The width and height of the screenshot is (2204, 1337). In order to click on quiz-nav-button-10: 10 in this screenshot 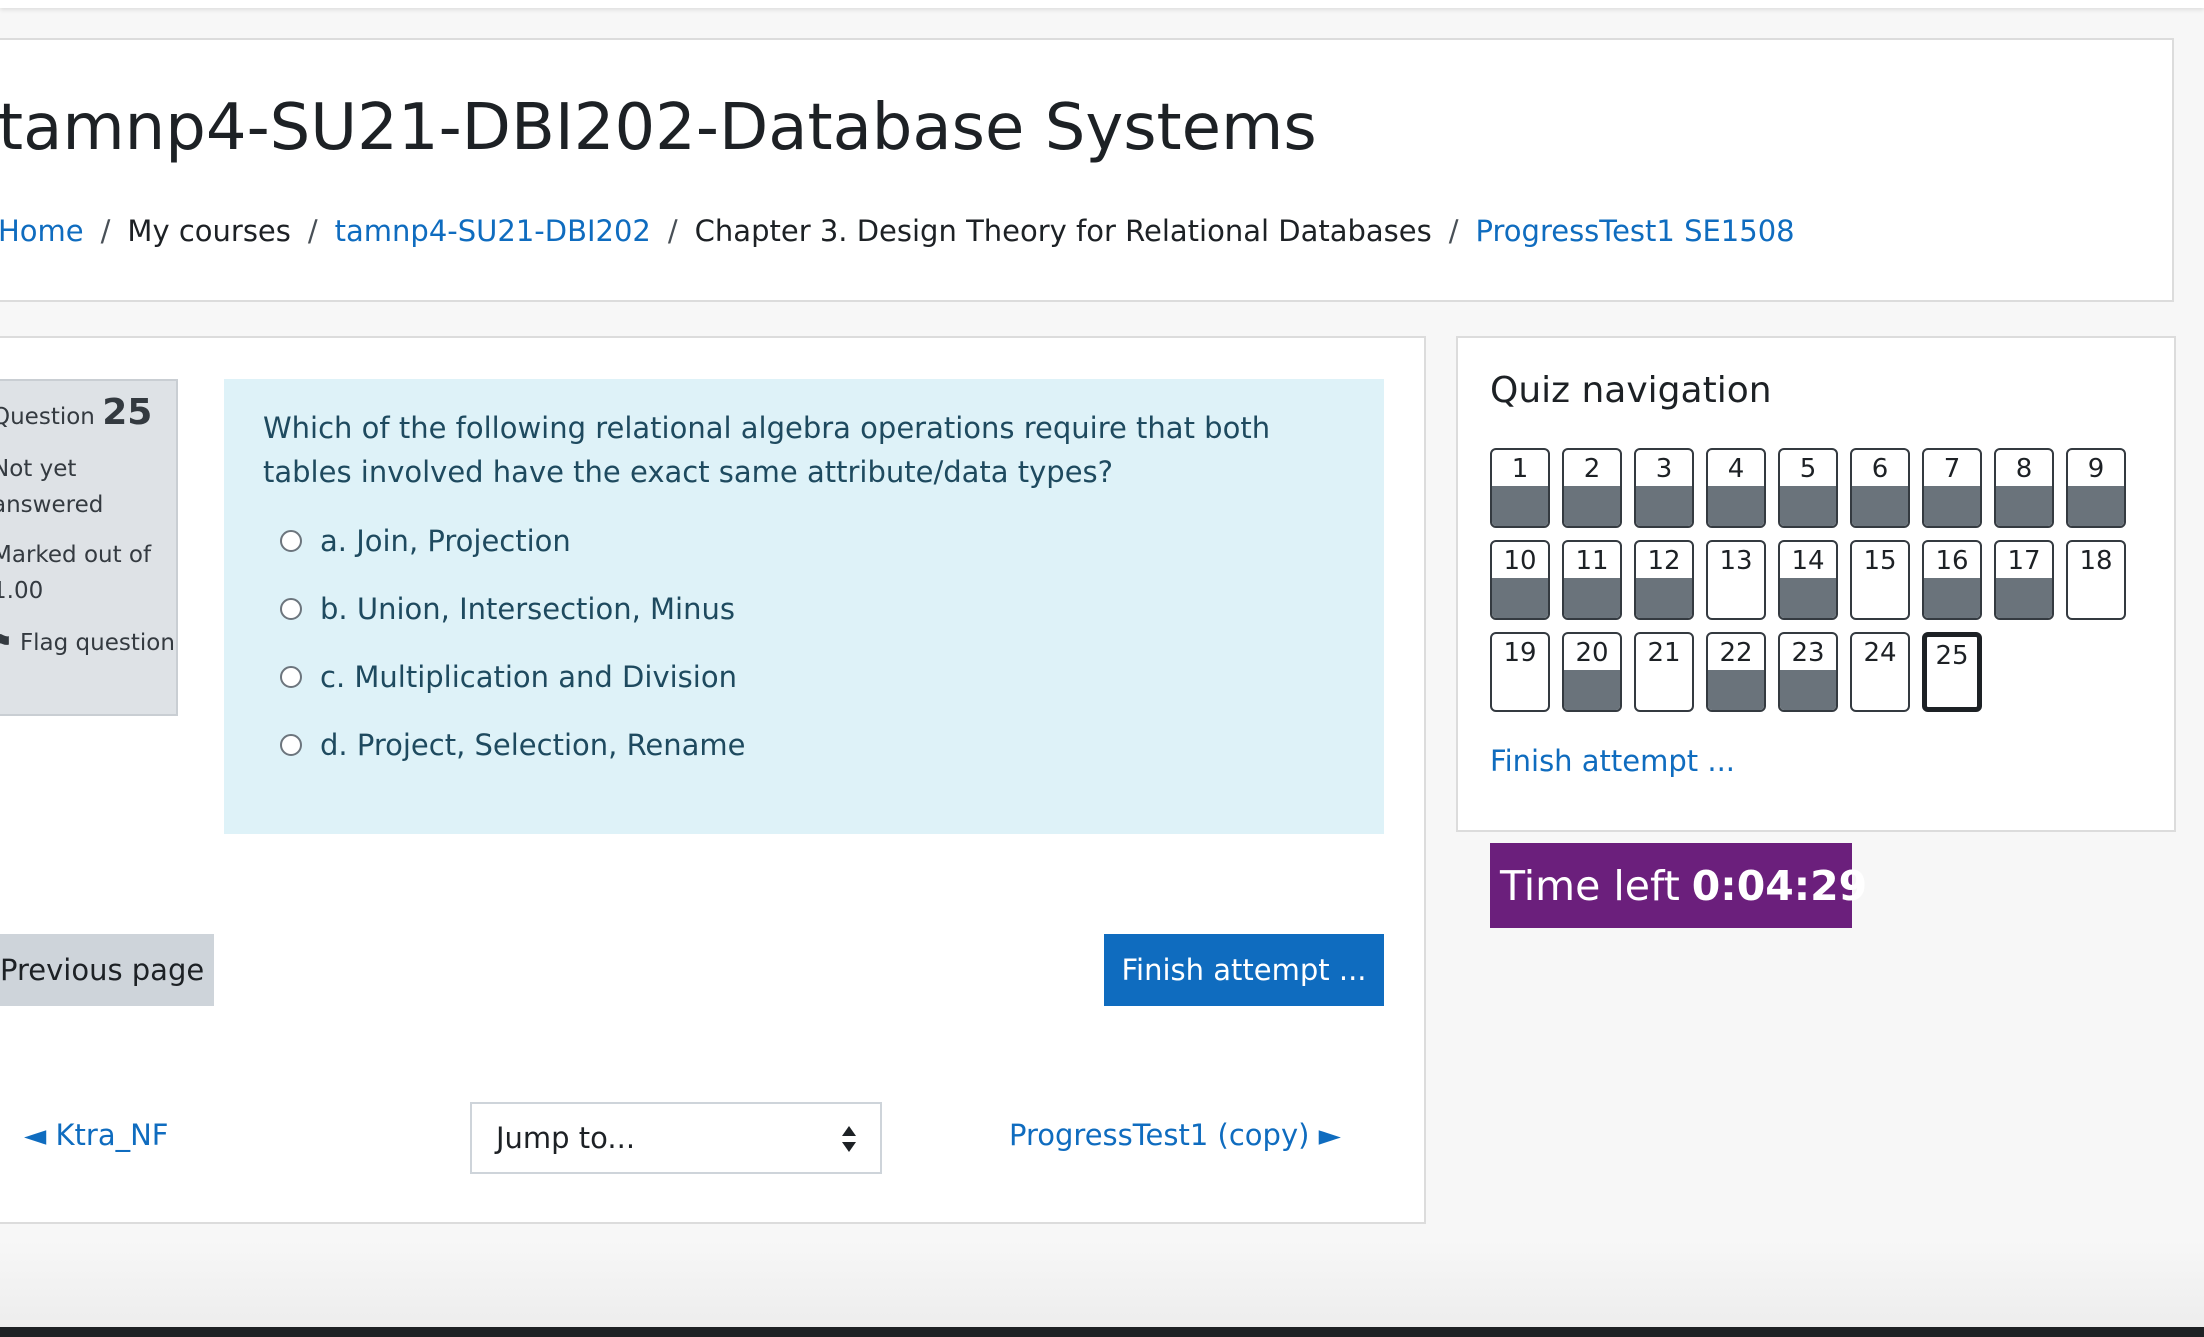, I will do `click(1520, 580)`.